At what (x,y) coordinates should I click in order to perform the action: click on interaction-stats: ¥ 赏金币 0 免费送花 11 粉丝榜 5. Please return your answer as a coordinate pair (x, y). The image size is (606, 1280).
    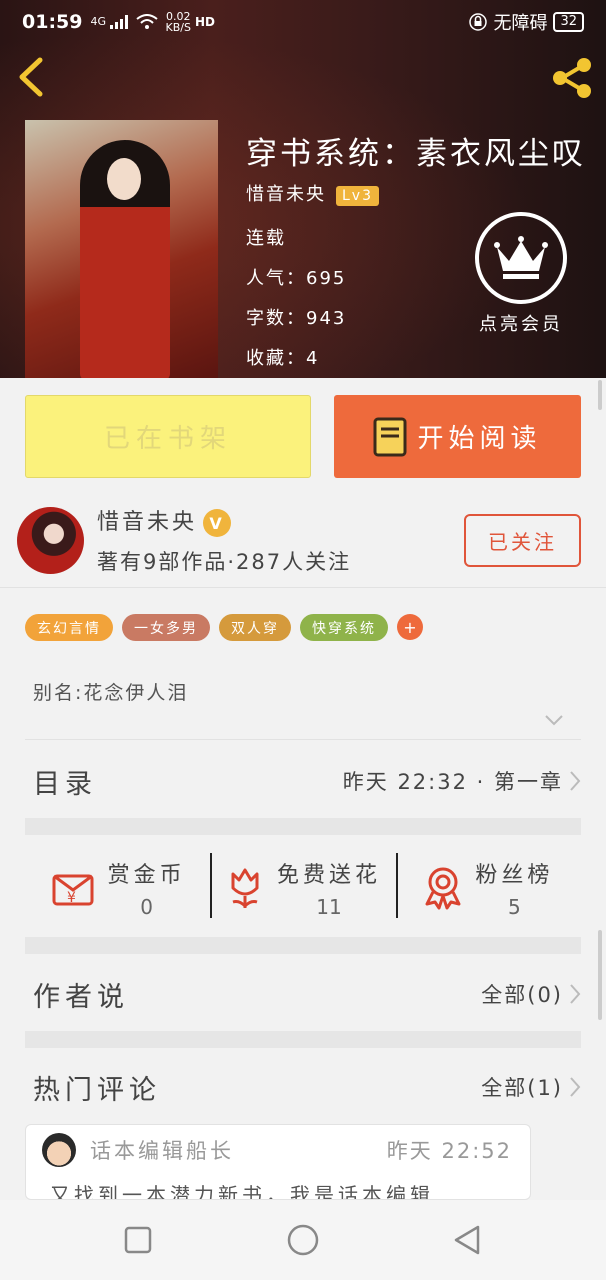
    Looking at the image, I should click on (303, 887).